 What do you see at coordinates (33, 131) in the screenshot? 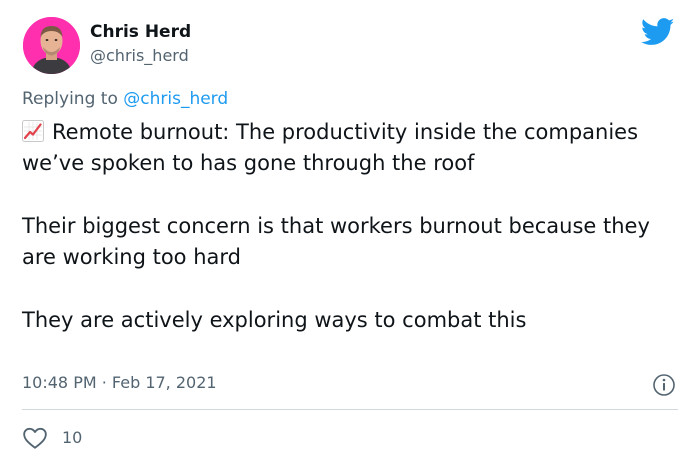
I see `chart-increasing-icon` at bounding box center [33, 131].